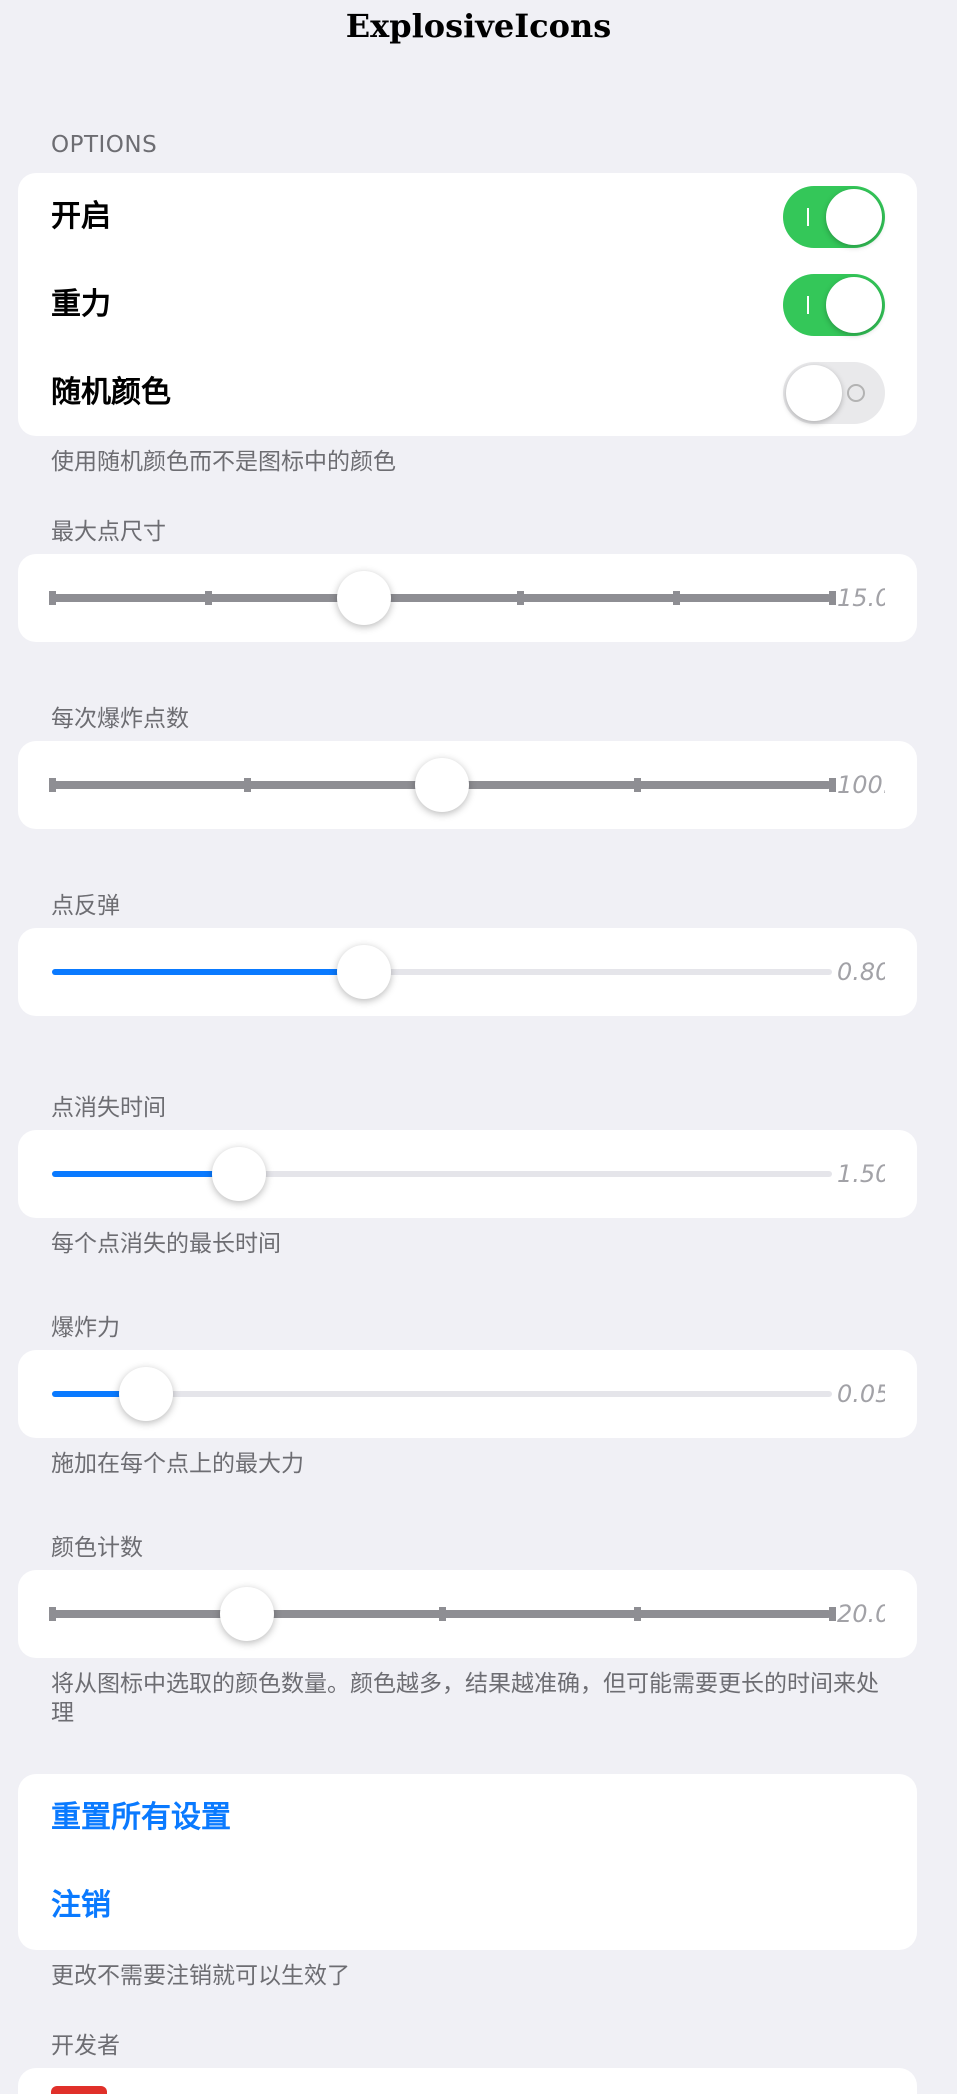  What do you see at coordinates (81, 304) in the screenshot?
I see `gravity-label: 重力` at bounding box center [81, 304].